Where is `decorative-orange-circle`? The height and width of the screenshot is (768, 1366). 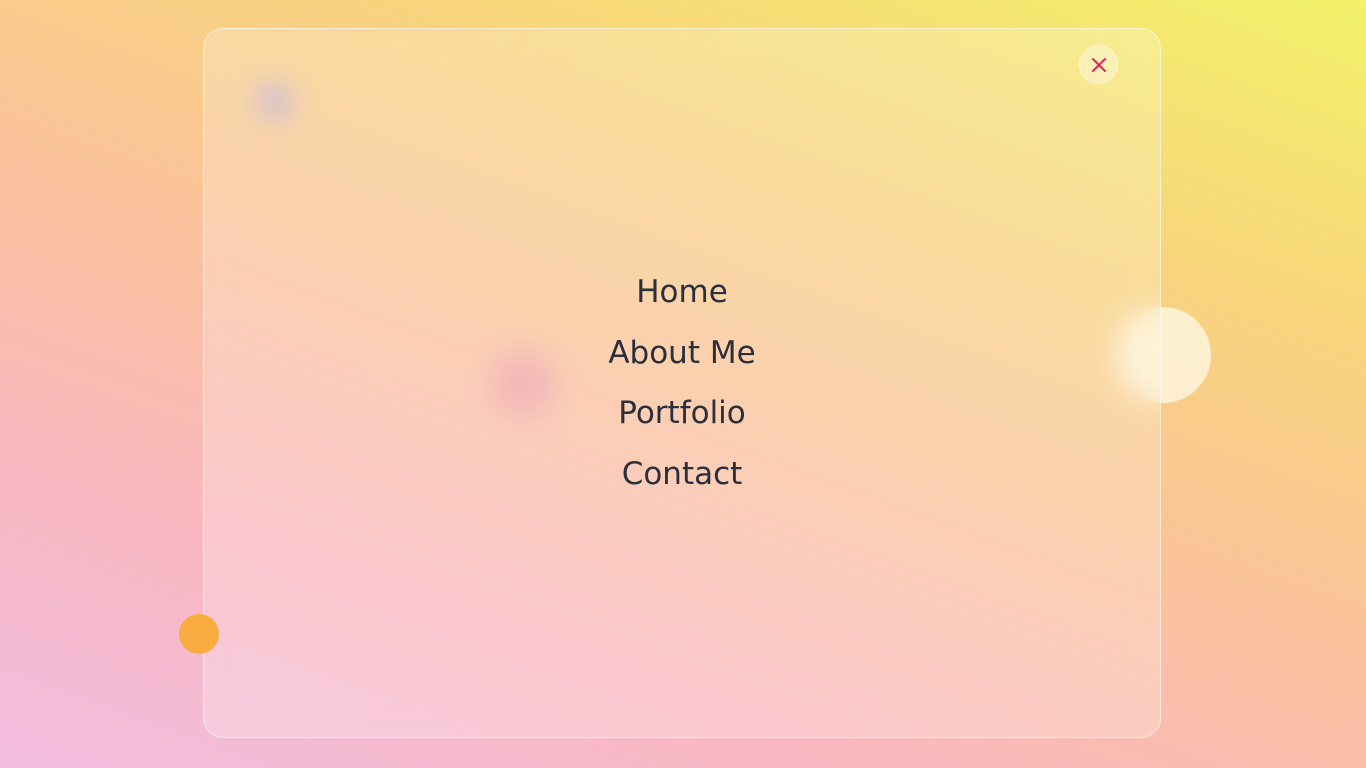 decorative-orange-circle is located at coordinates (199, 634).